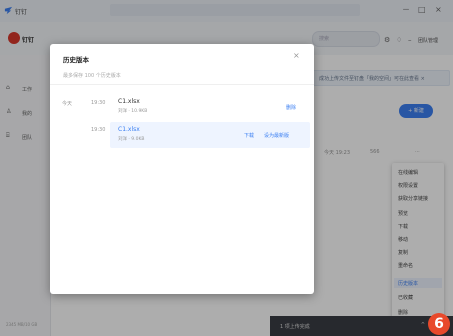 Image resolution: width=453 pixels, height=336 pixels. I want to click on delete-version-link: 删除, so click(291, 107).